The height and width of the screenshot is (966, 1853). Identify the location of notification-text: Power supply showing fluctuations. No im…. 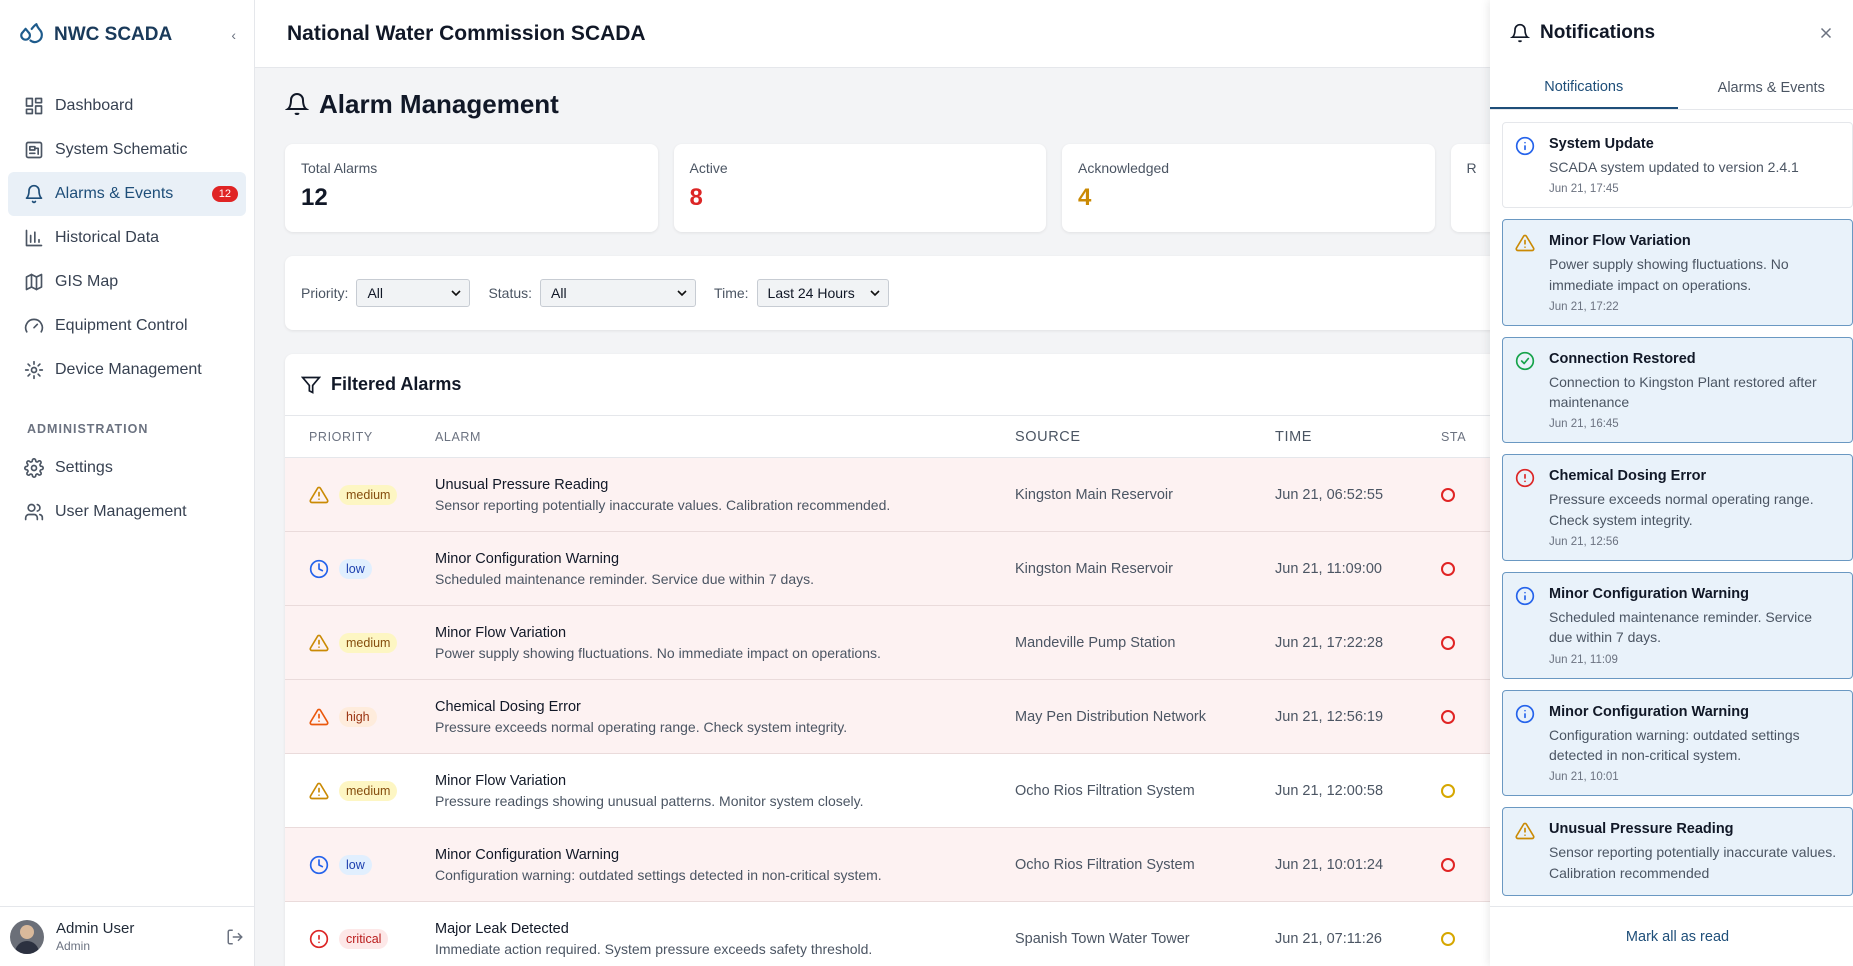
(1669, 274).